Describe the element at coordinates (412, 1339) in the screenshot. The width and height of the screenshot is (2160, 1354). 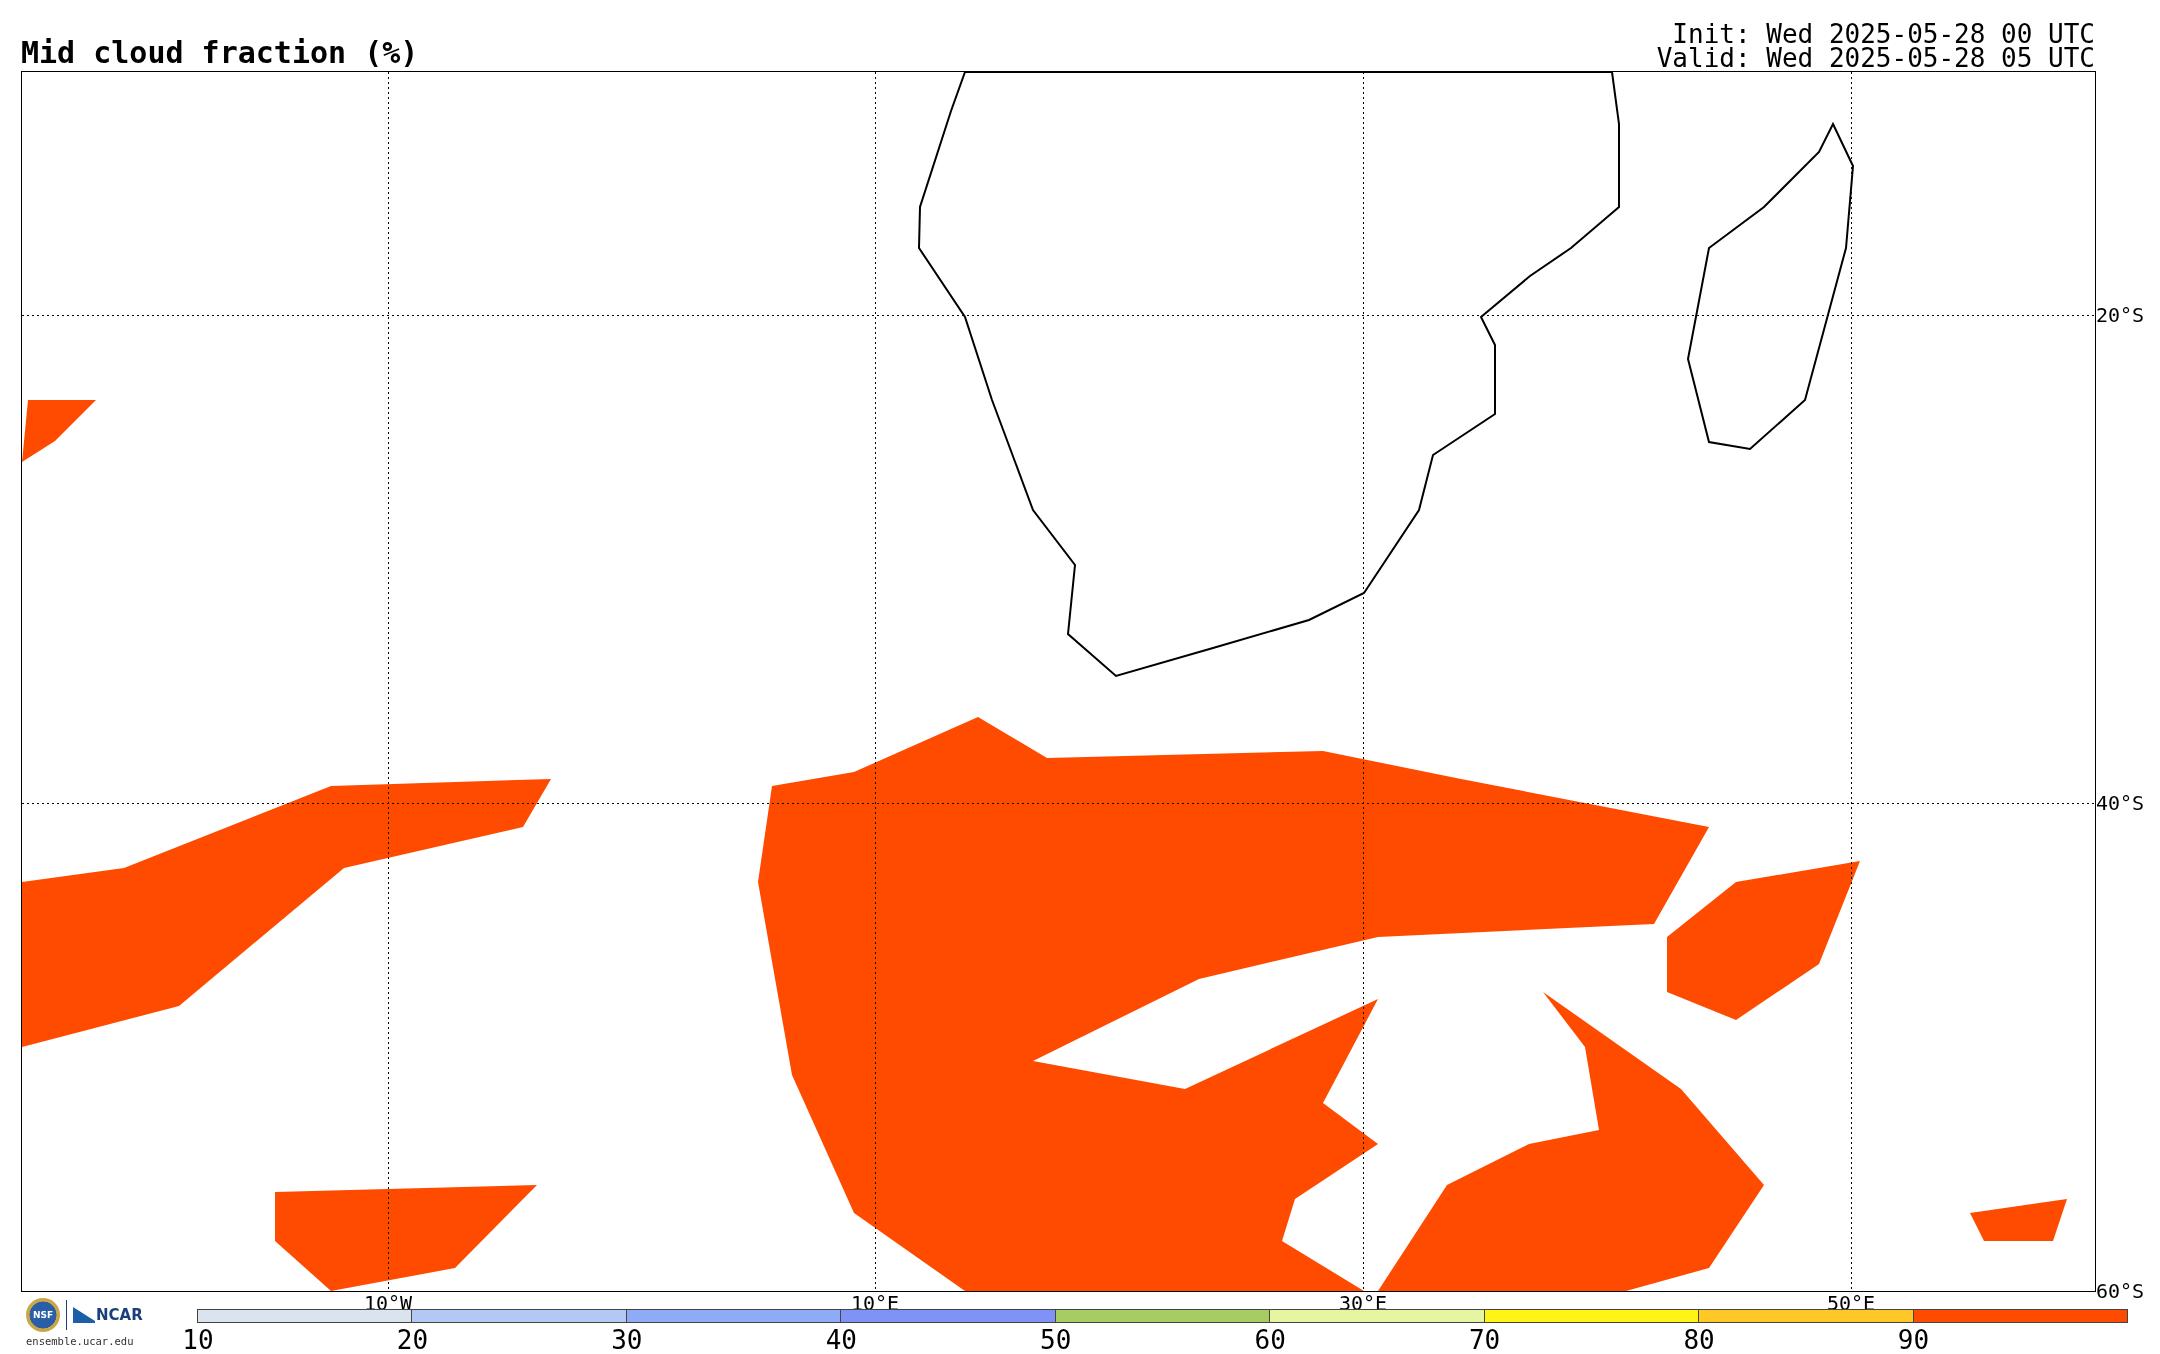
I see `legend-label: 20` at that location.